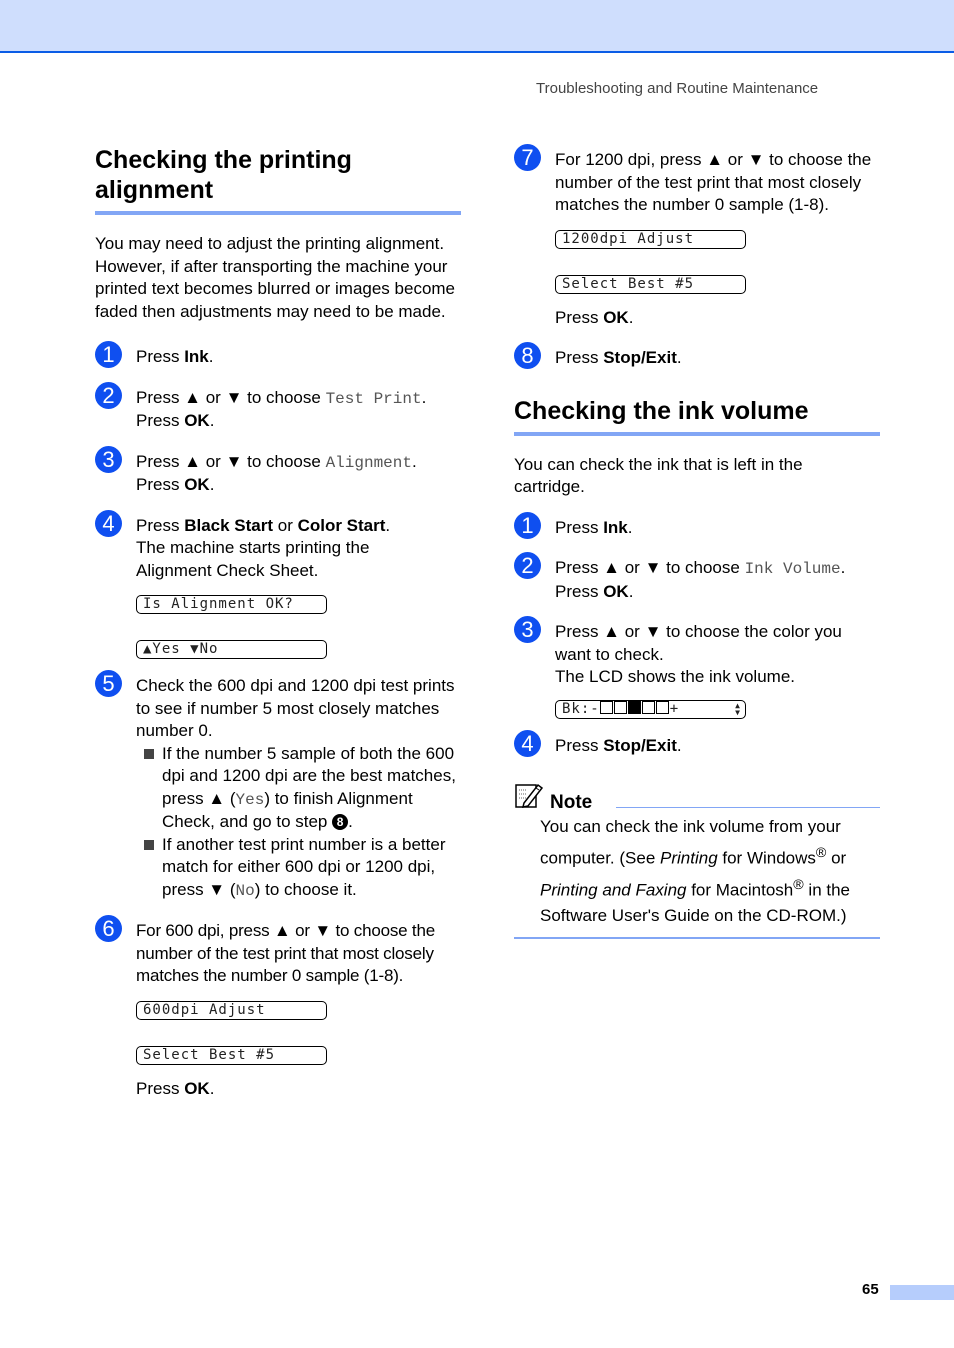 Image resolution: width=954 pixels, height=1348 pixels. Describe the element at coordinates (154, 190) in the screenshot. I see `title-line2: alignment` at that location.